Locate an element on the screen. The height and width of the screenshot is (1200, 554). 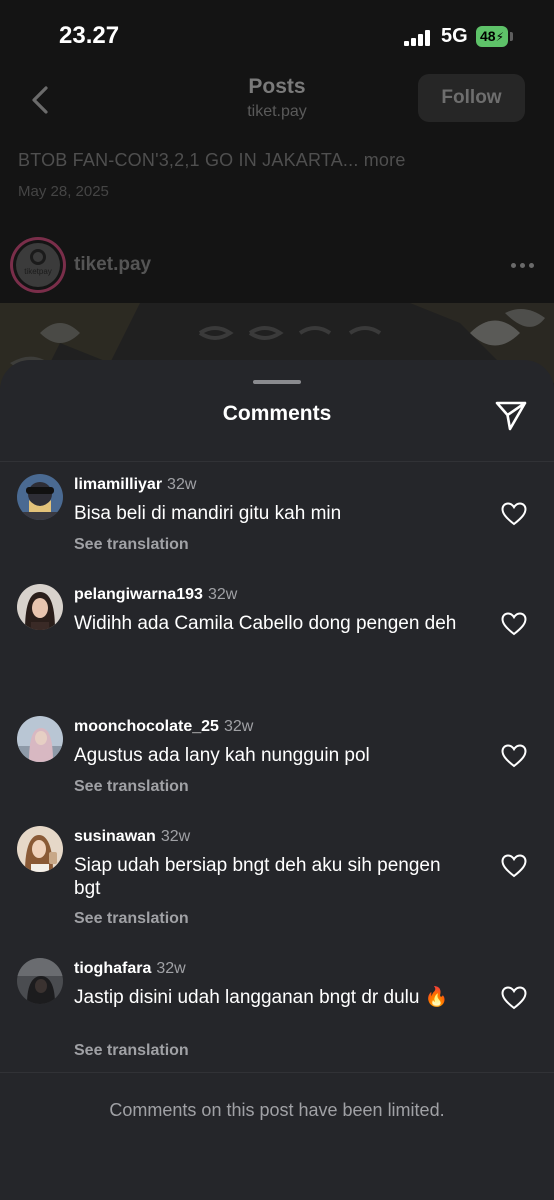
comment-username: tioghafara is located at coordinates (112, 968).